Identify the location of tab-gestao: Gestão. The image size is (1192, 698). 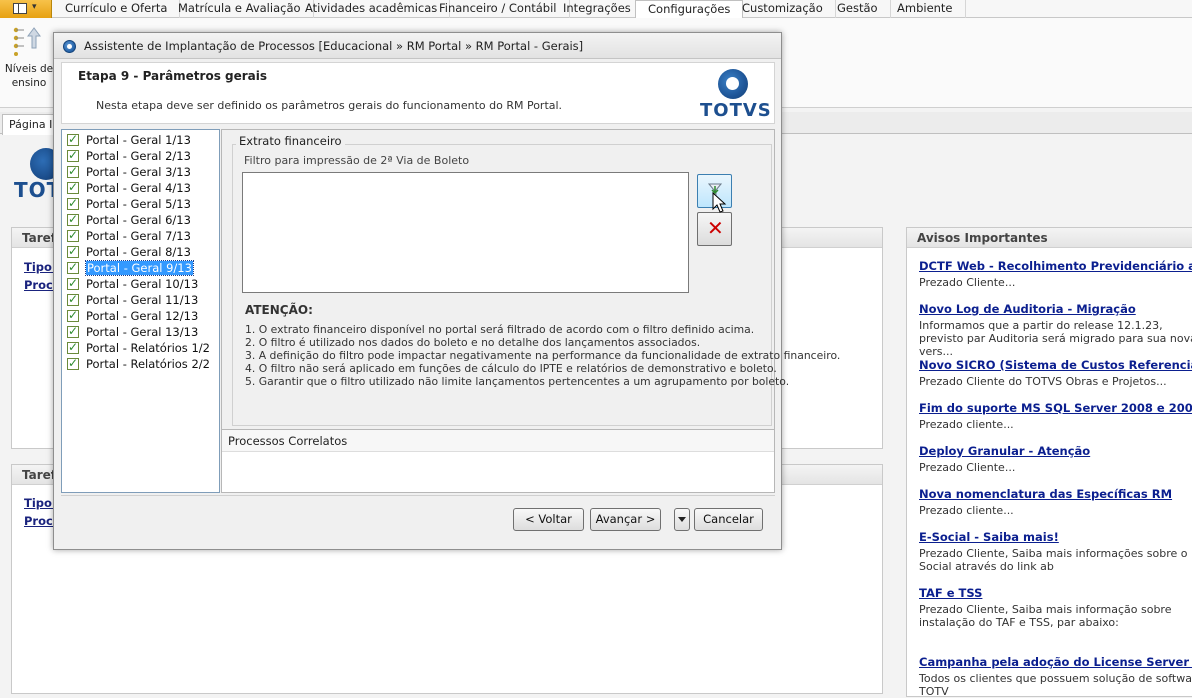
(858, 9).